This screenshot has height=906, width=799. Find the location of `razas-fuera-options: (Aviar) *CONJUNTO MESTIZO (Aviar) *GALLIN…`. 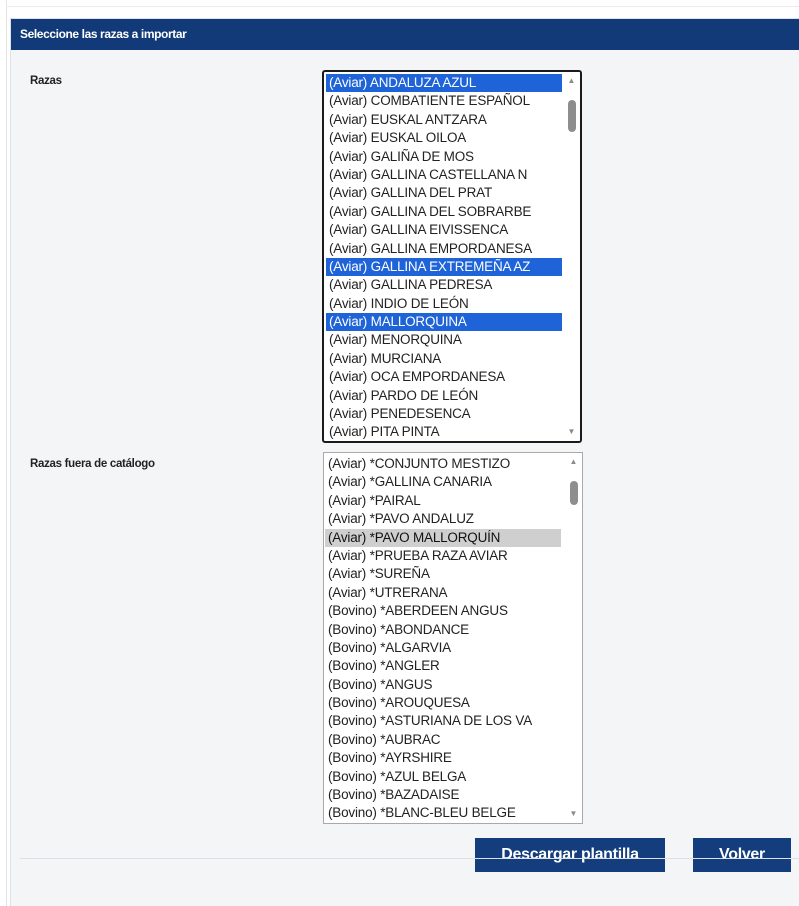

razas-fuera-options: (Aviar) *CONJUNTO MESTIZO (Aviar) *GALLIN… is located at coordinates (443, 639).